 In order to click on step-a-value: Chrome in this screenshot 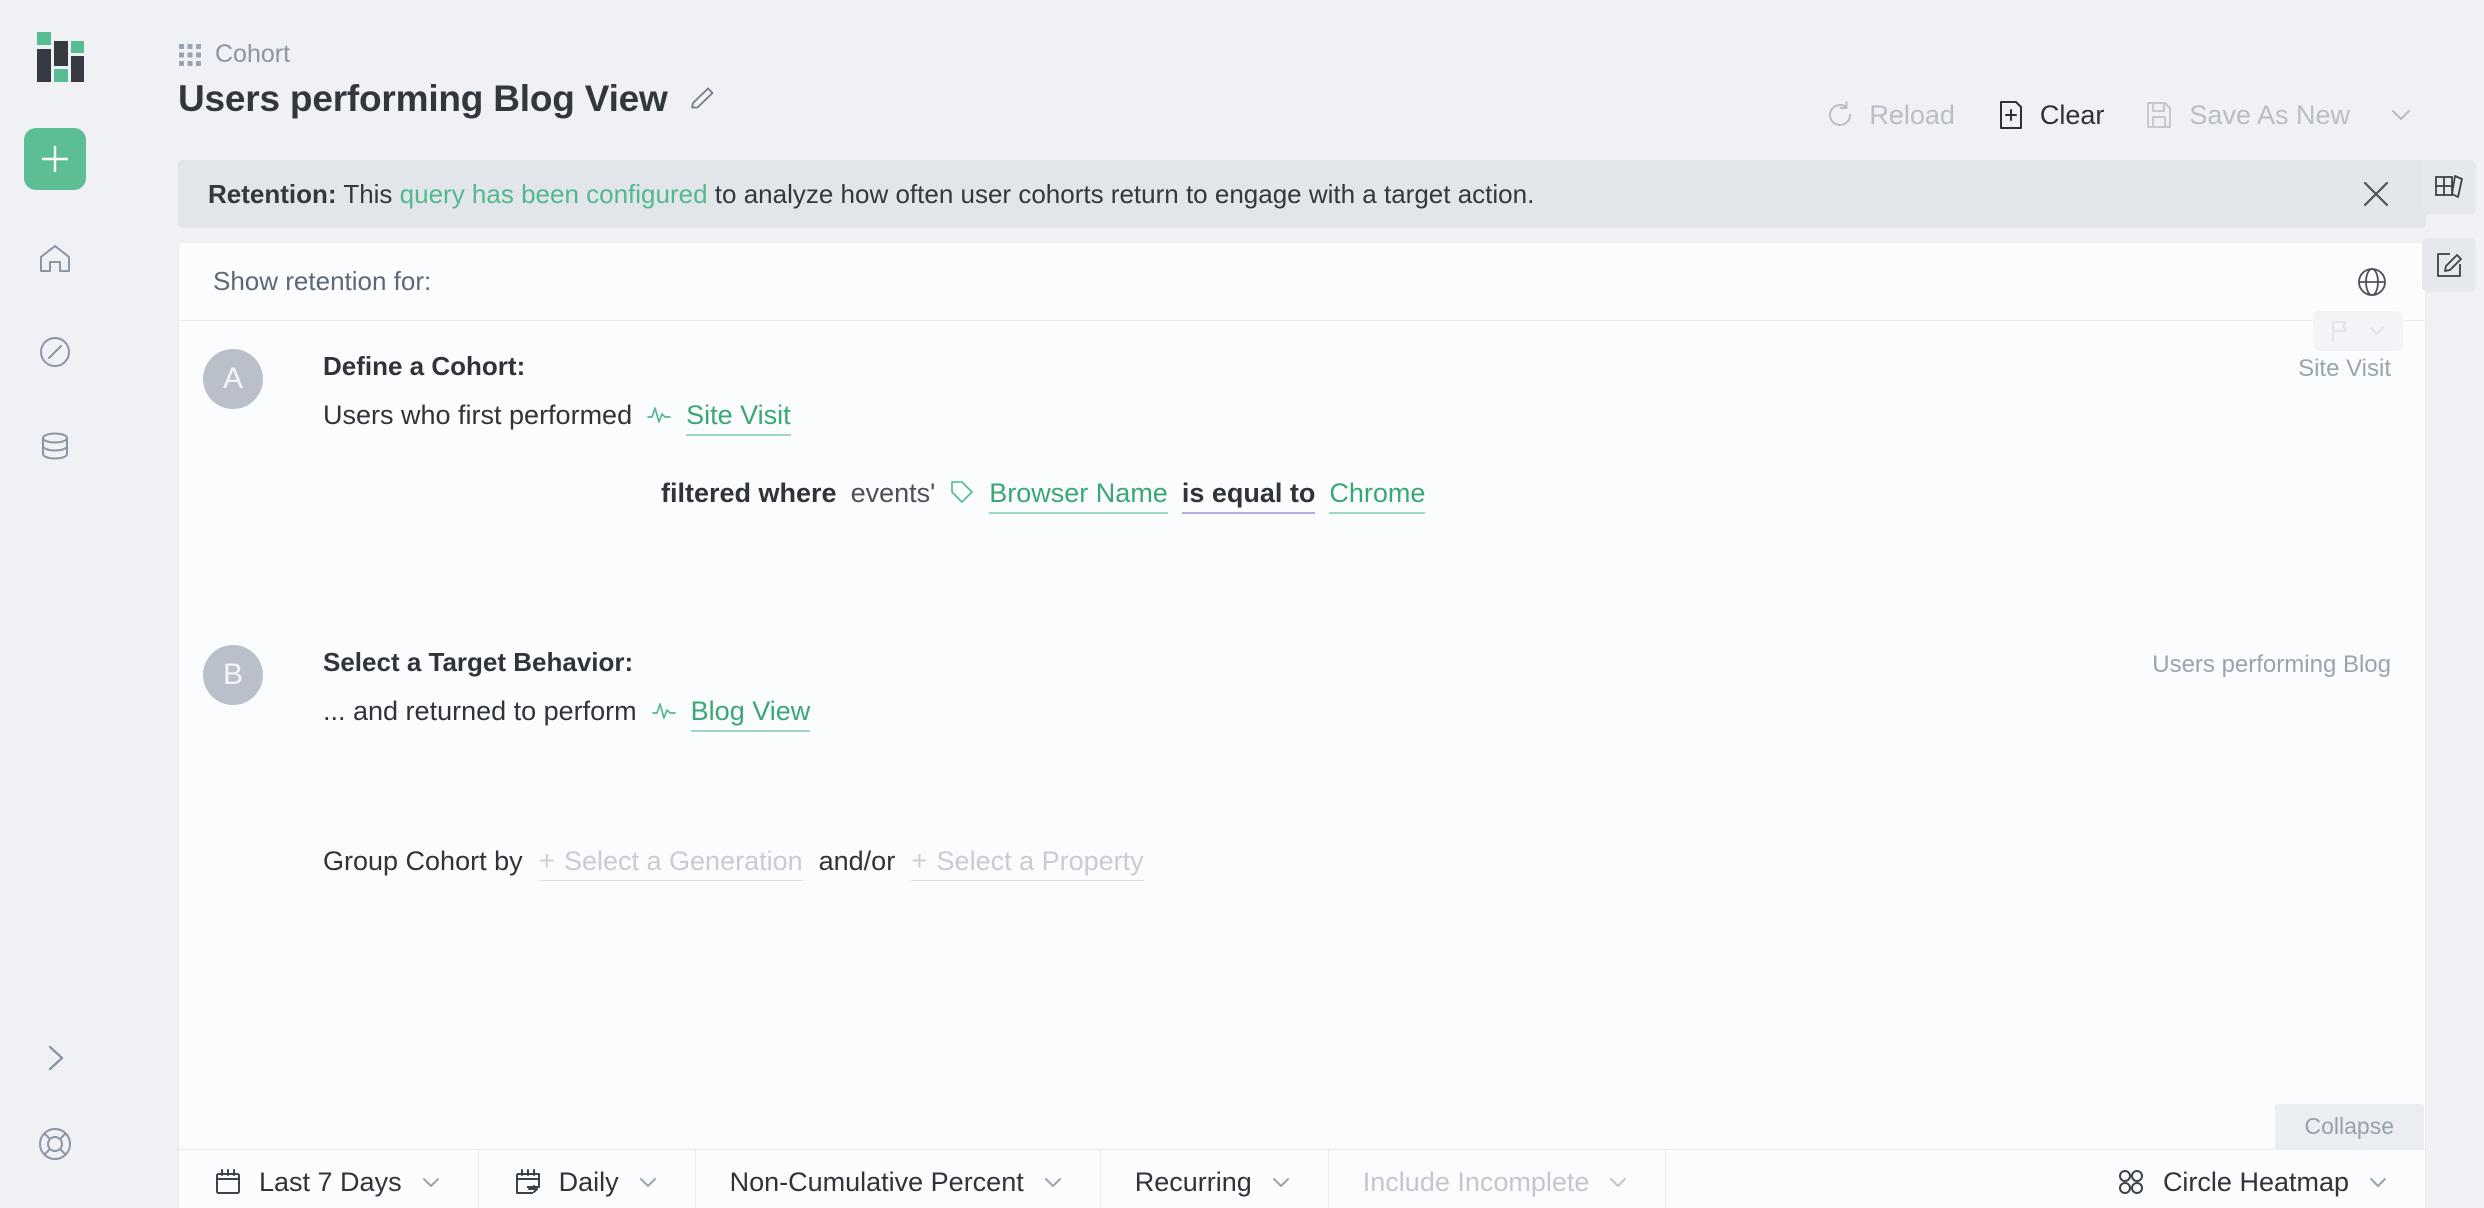, I will do `click(1377, 496)`.